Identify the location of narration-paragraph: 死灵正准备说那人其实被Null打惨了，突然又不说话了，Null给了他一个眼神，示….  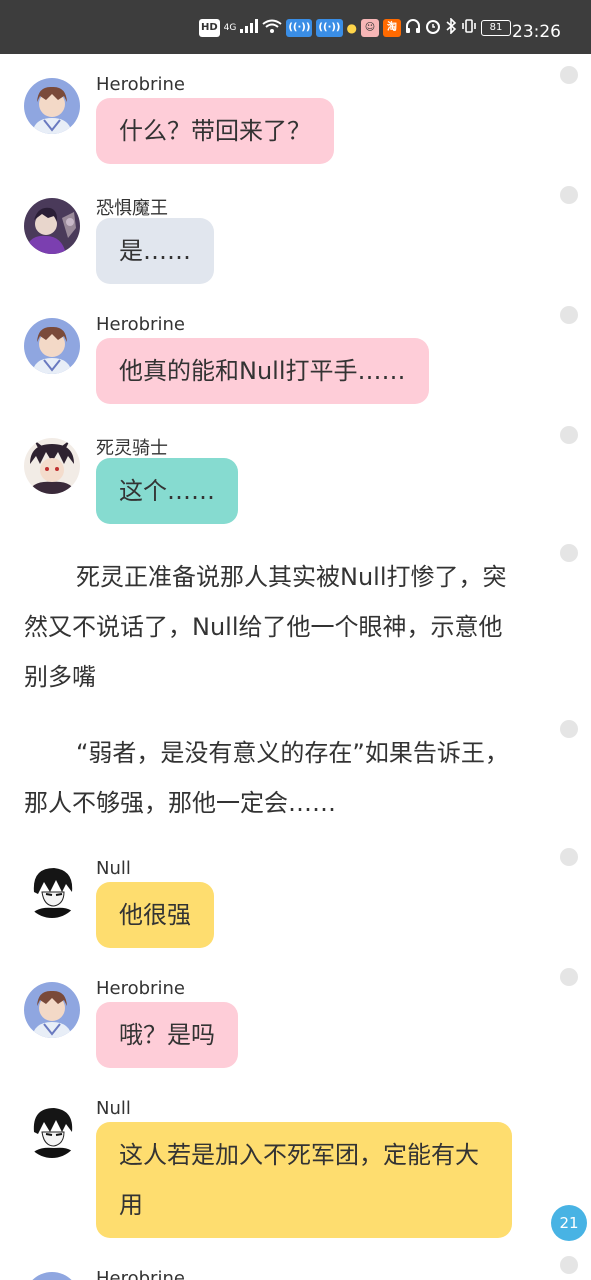
(265, 627).